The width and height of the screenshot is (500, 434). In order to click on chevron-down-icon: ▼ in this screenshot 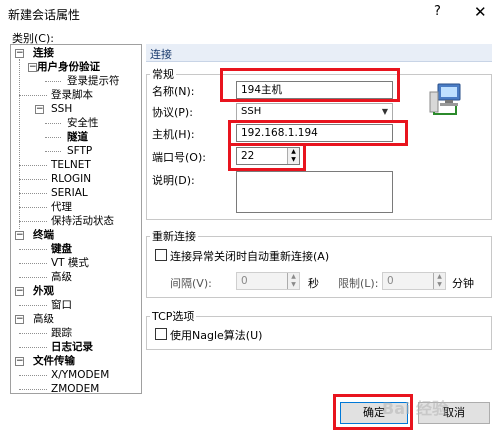, I will do `click(384, 111)`.